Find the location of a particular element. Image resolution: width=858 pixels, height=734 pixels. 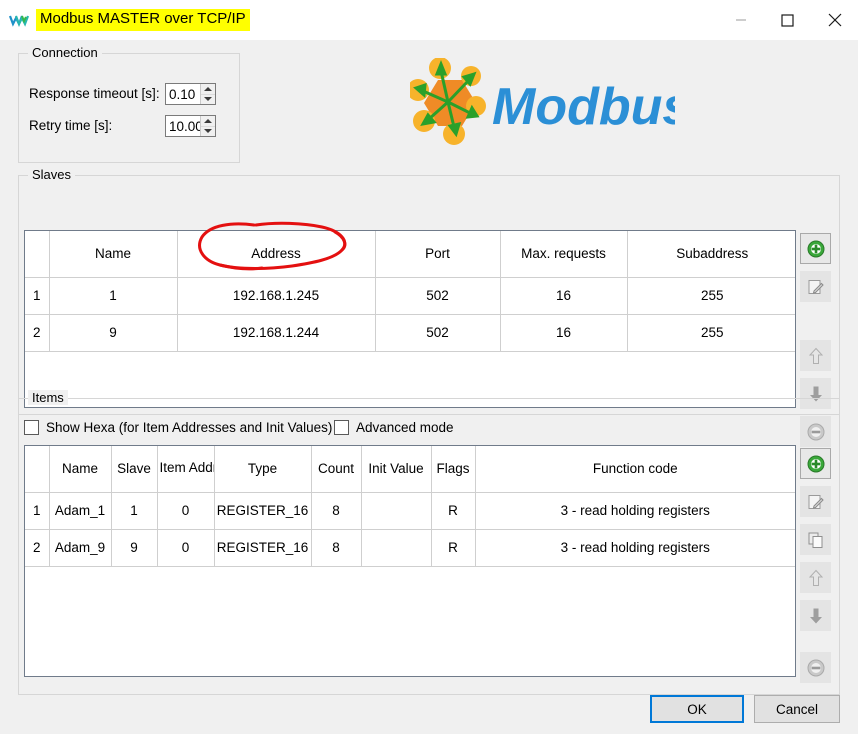

move-slave-up-button-vis is located at coordinates (815, 355).